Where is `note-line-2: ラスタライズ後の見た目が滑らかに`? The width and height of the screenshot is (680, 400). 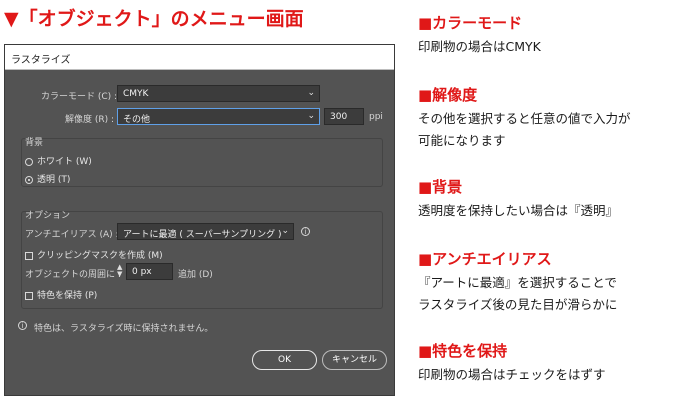 note-line-2: ラスタライズ後の見た目が滑らかに is located at coordinates (518, 304).